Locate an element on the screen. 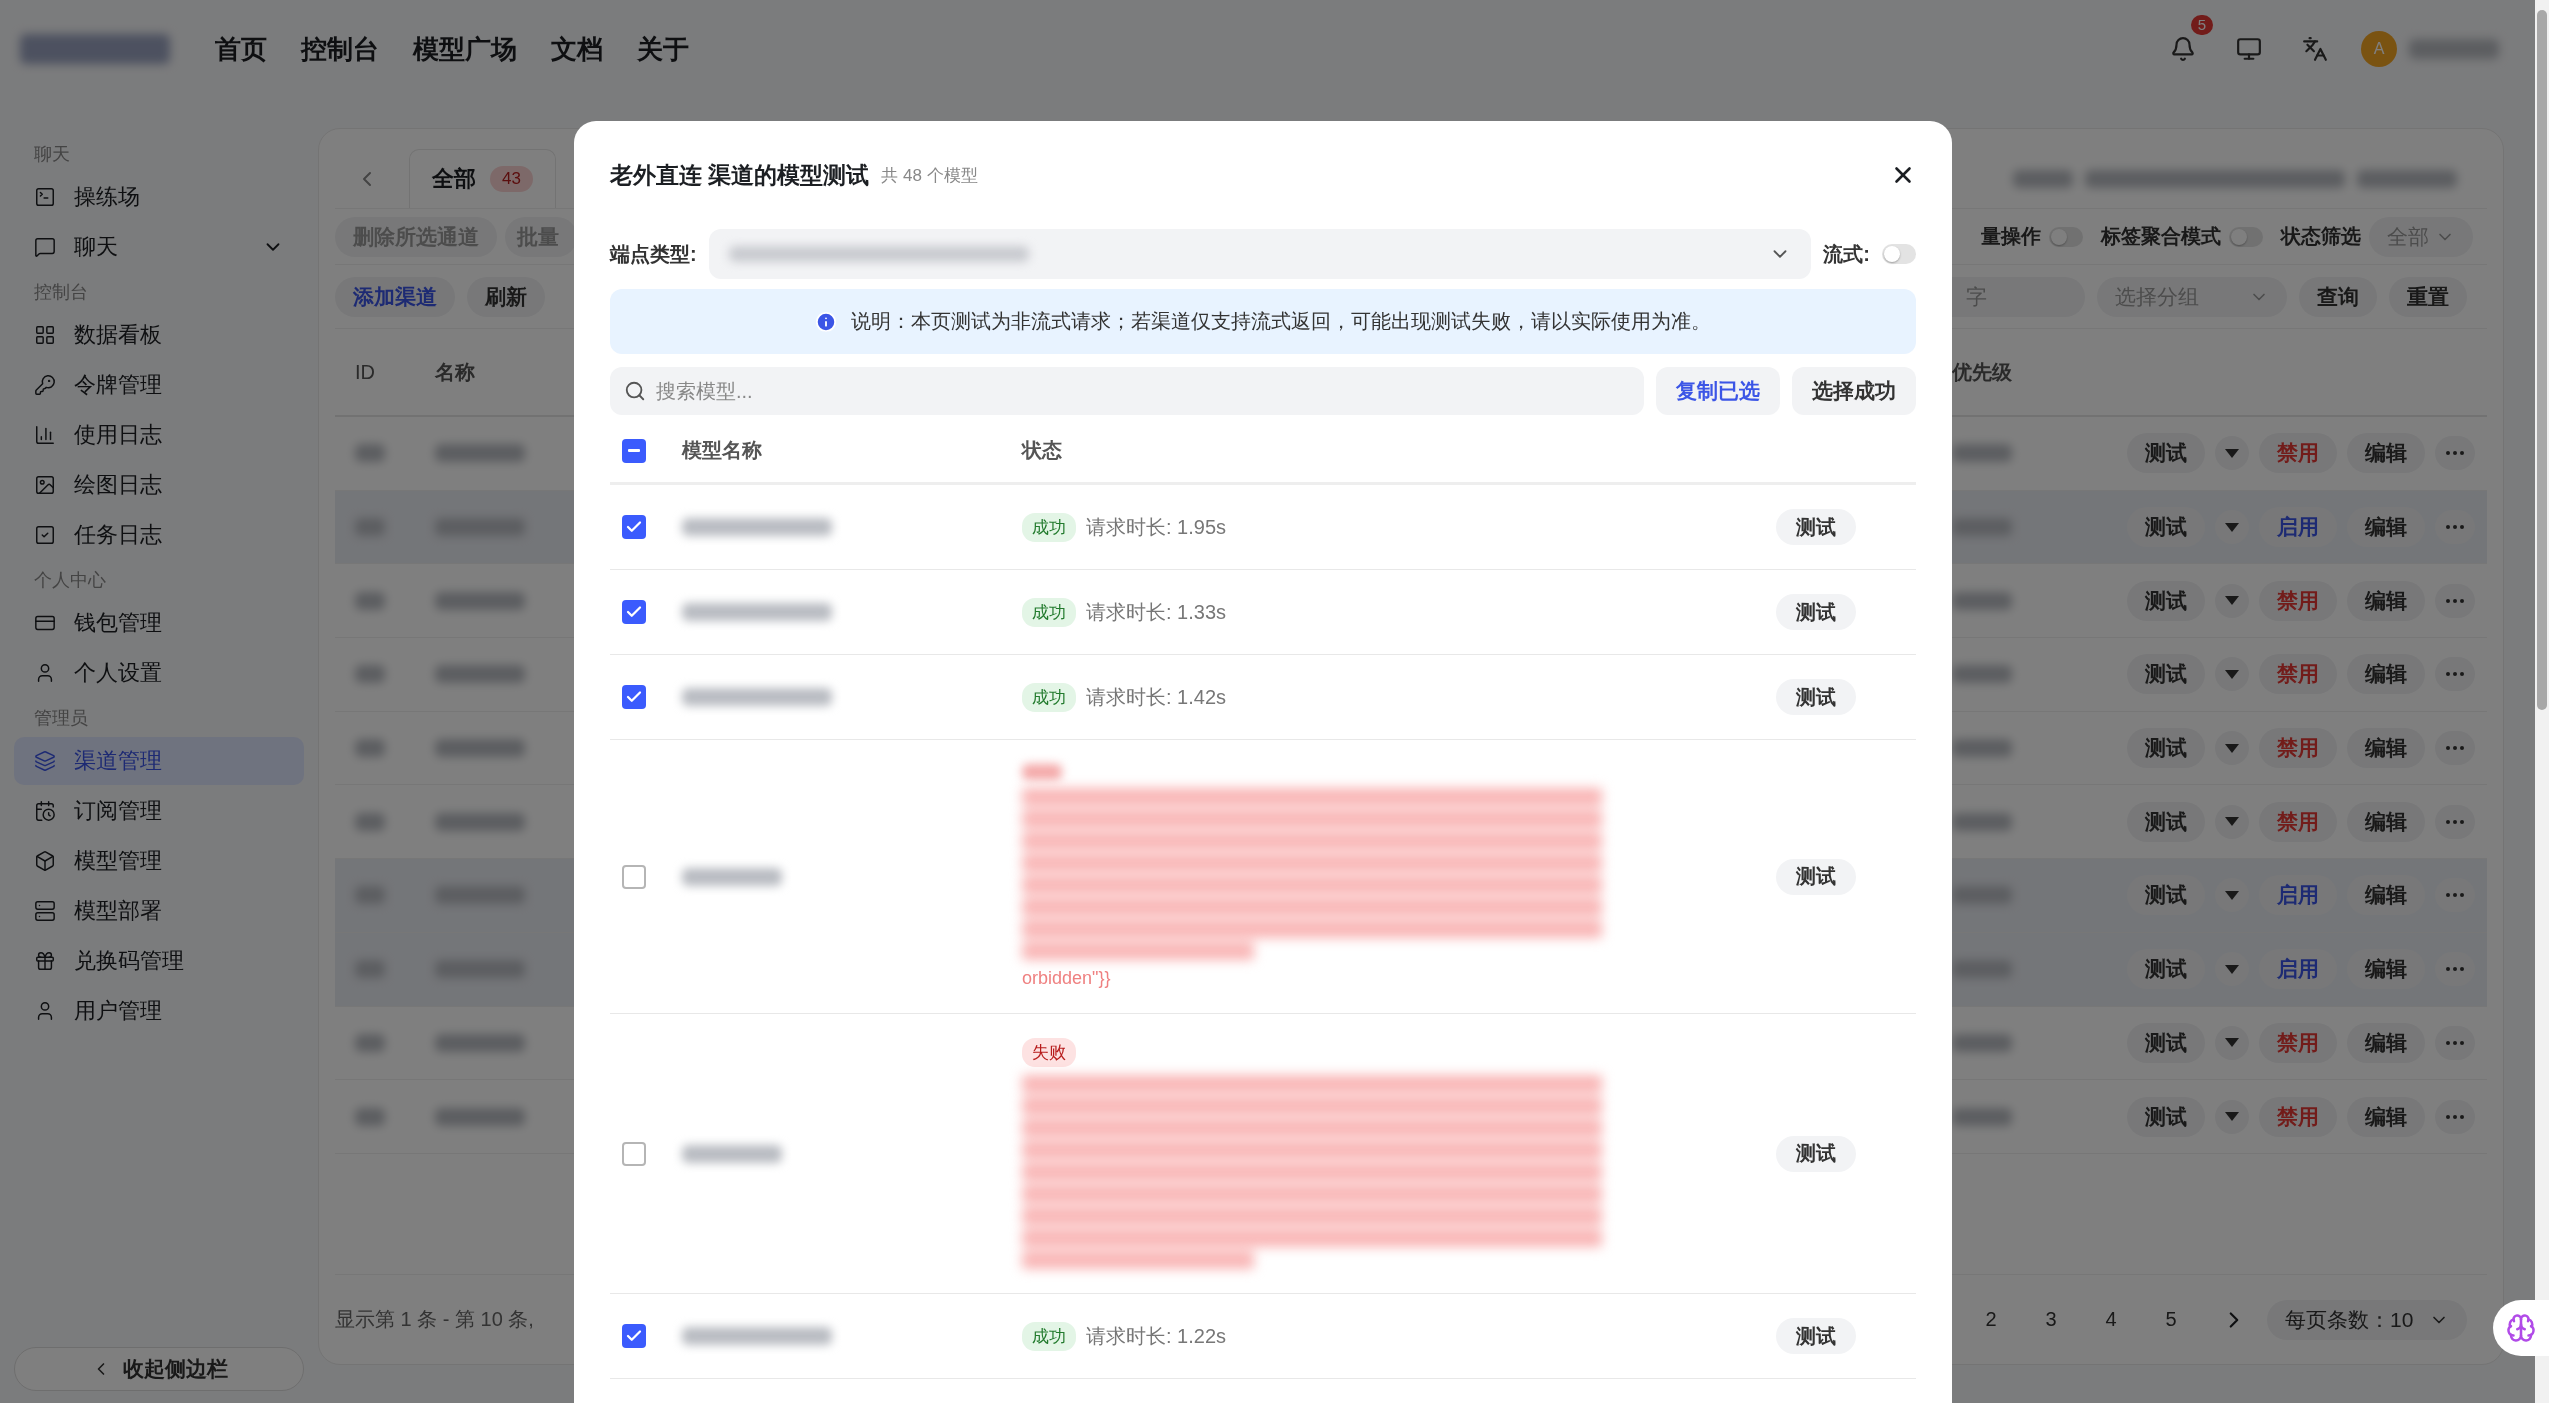 Image resolution: width=2549 pixels, height=1403 pixels. select-success-button: 选择成功 is located at coordinates (1854, 391).